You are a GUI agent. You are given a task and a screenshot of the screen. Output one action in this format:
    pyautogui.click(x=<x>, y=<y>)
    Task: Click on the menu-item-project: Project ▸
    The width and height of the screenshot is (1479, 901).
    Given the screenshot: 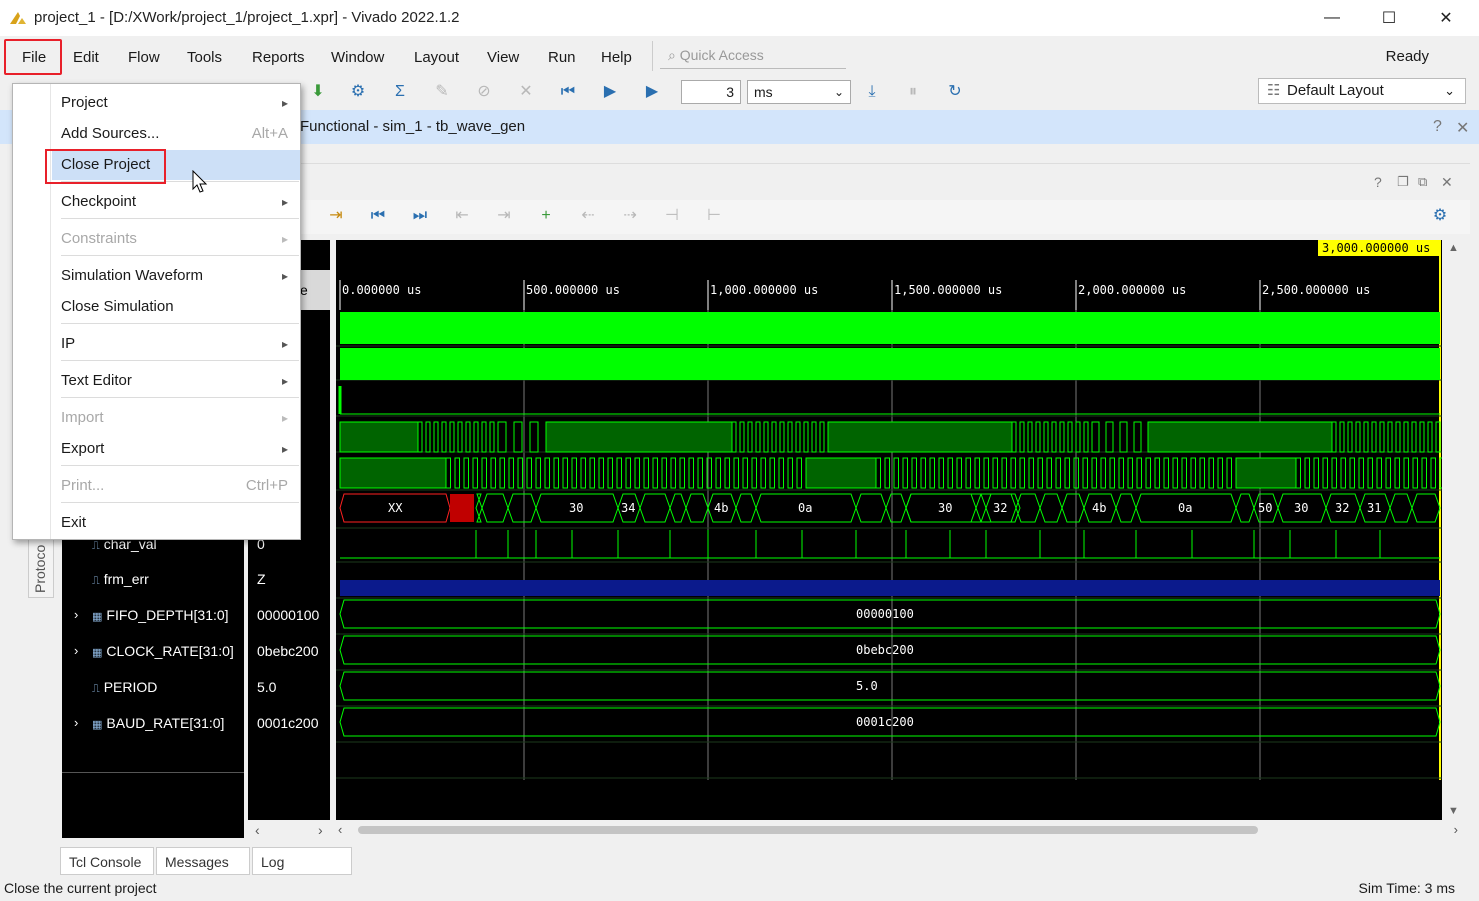 What is the action you would take?
    pyautogui.click(x=176, y=103)
    